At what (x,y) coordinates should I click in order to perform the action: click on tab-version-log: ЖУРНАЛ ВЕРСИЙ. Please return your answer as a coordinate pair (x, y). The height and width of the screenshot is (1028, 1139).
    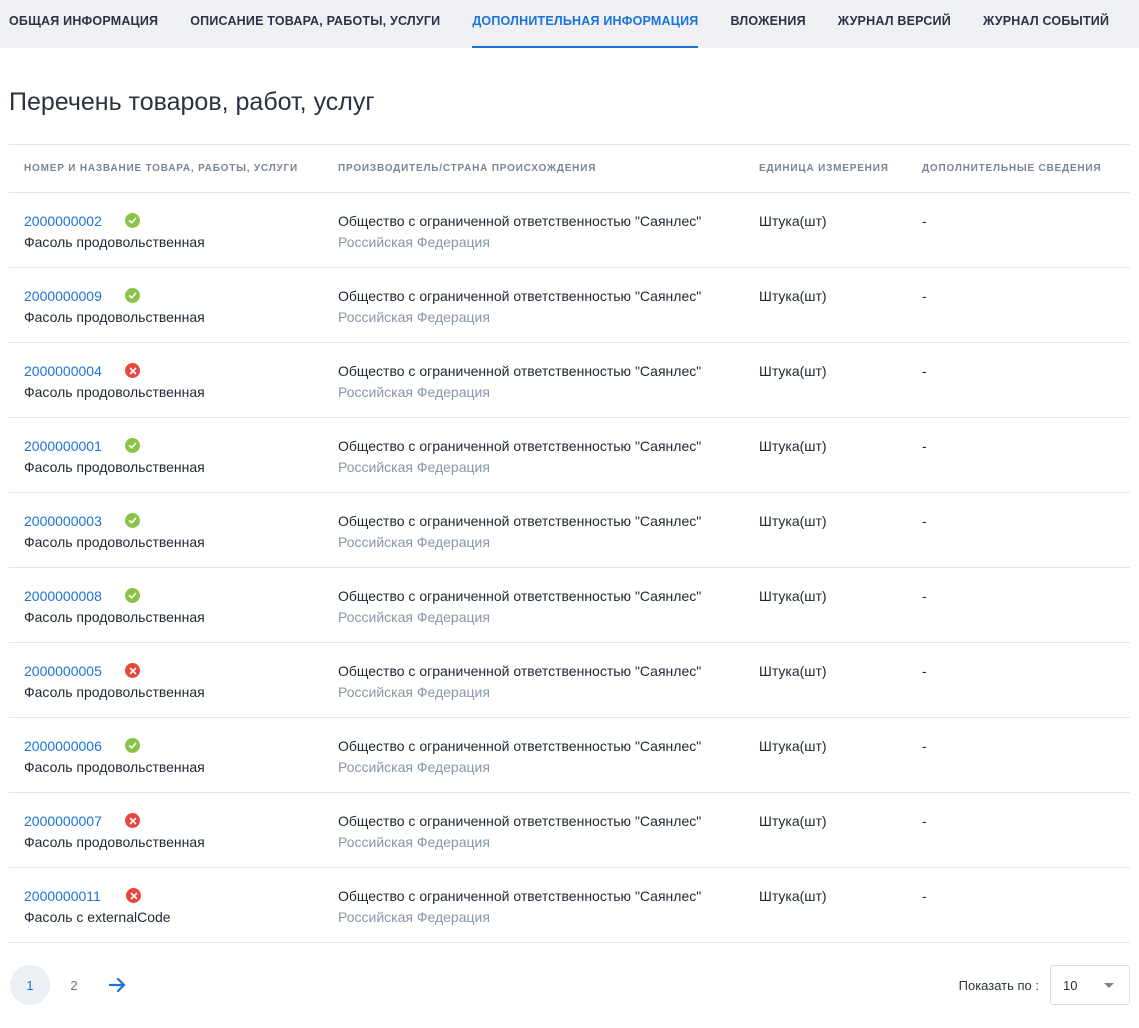
    Looking at the image, I should click on (894, 24).